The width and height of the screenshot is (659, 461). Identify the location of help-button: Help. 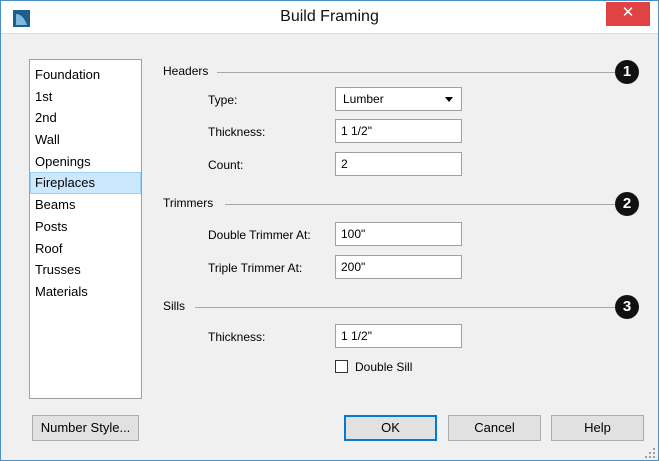
(597, 428).